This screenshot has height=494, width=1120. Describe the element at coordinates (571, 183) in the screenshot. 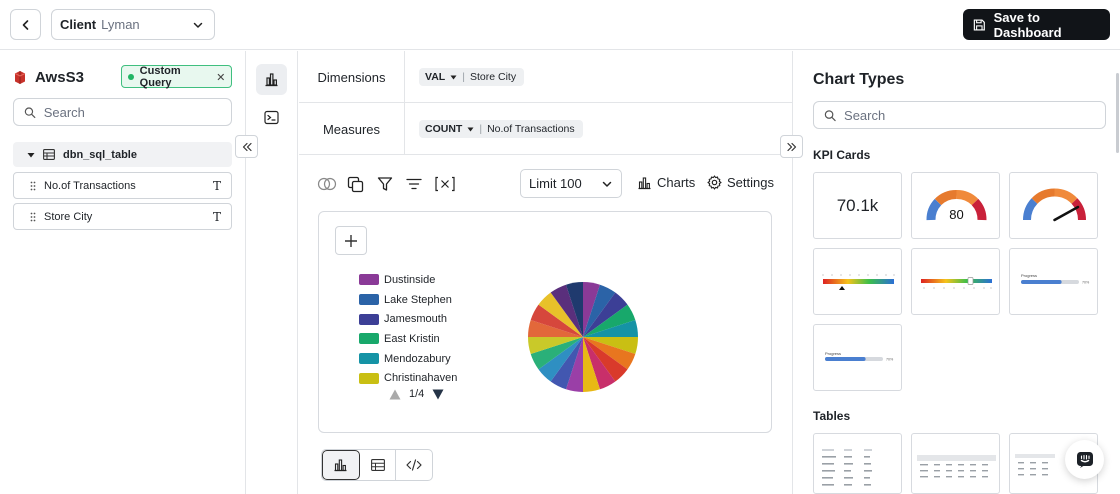

I see `limit-select: Limit 100` at that location.